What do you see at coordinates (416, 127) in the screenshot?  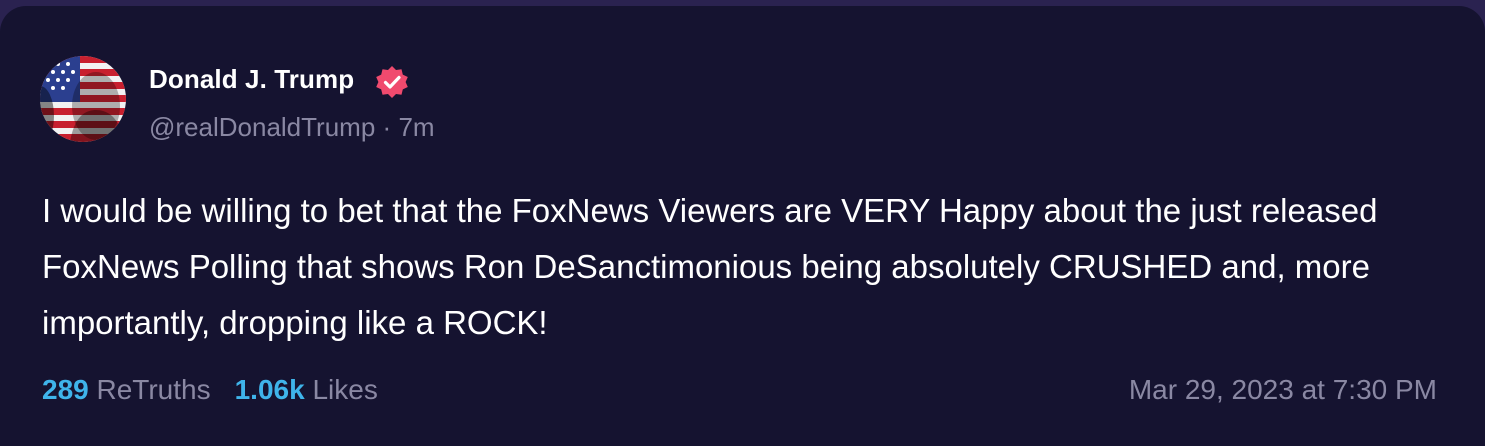 I see `post-age: 7m` at bounding box center [416, 127].